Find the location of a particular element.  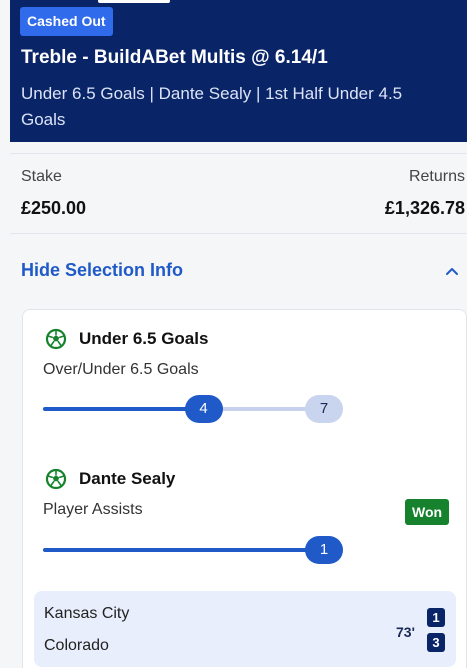

hide-selection-info-toggle: Hide Selection Info is located at coordinates (238, 270).